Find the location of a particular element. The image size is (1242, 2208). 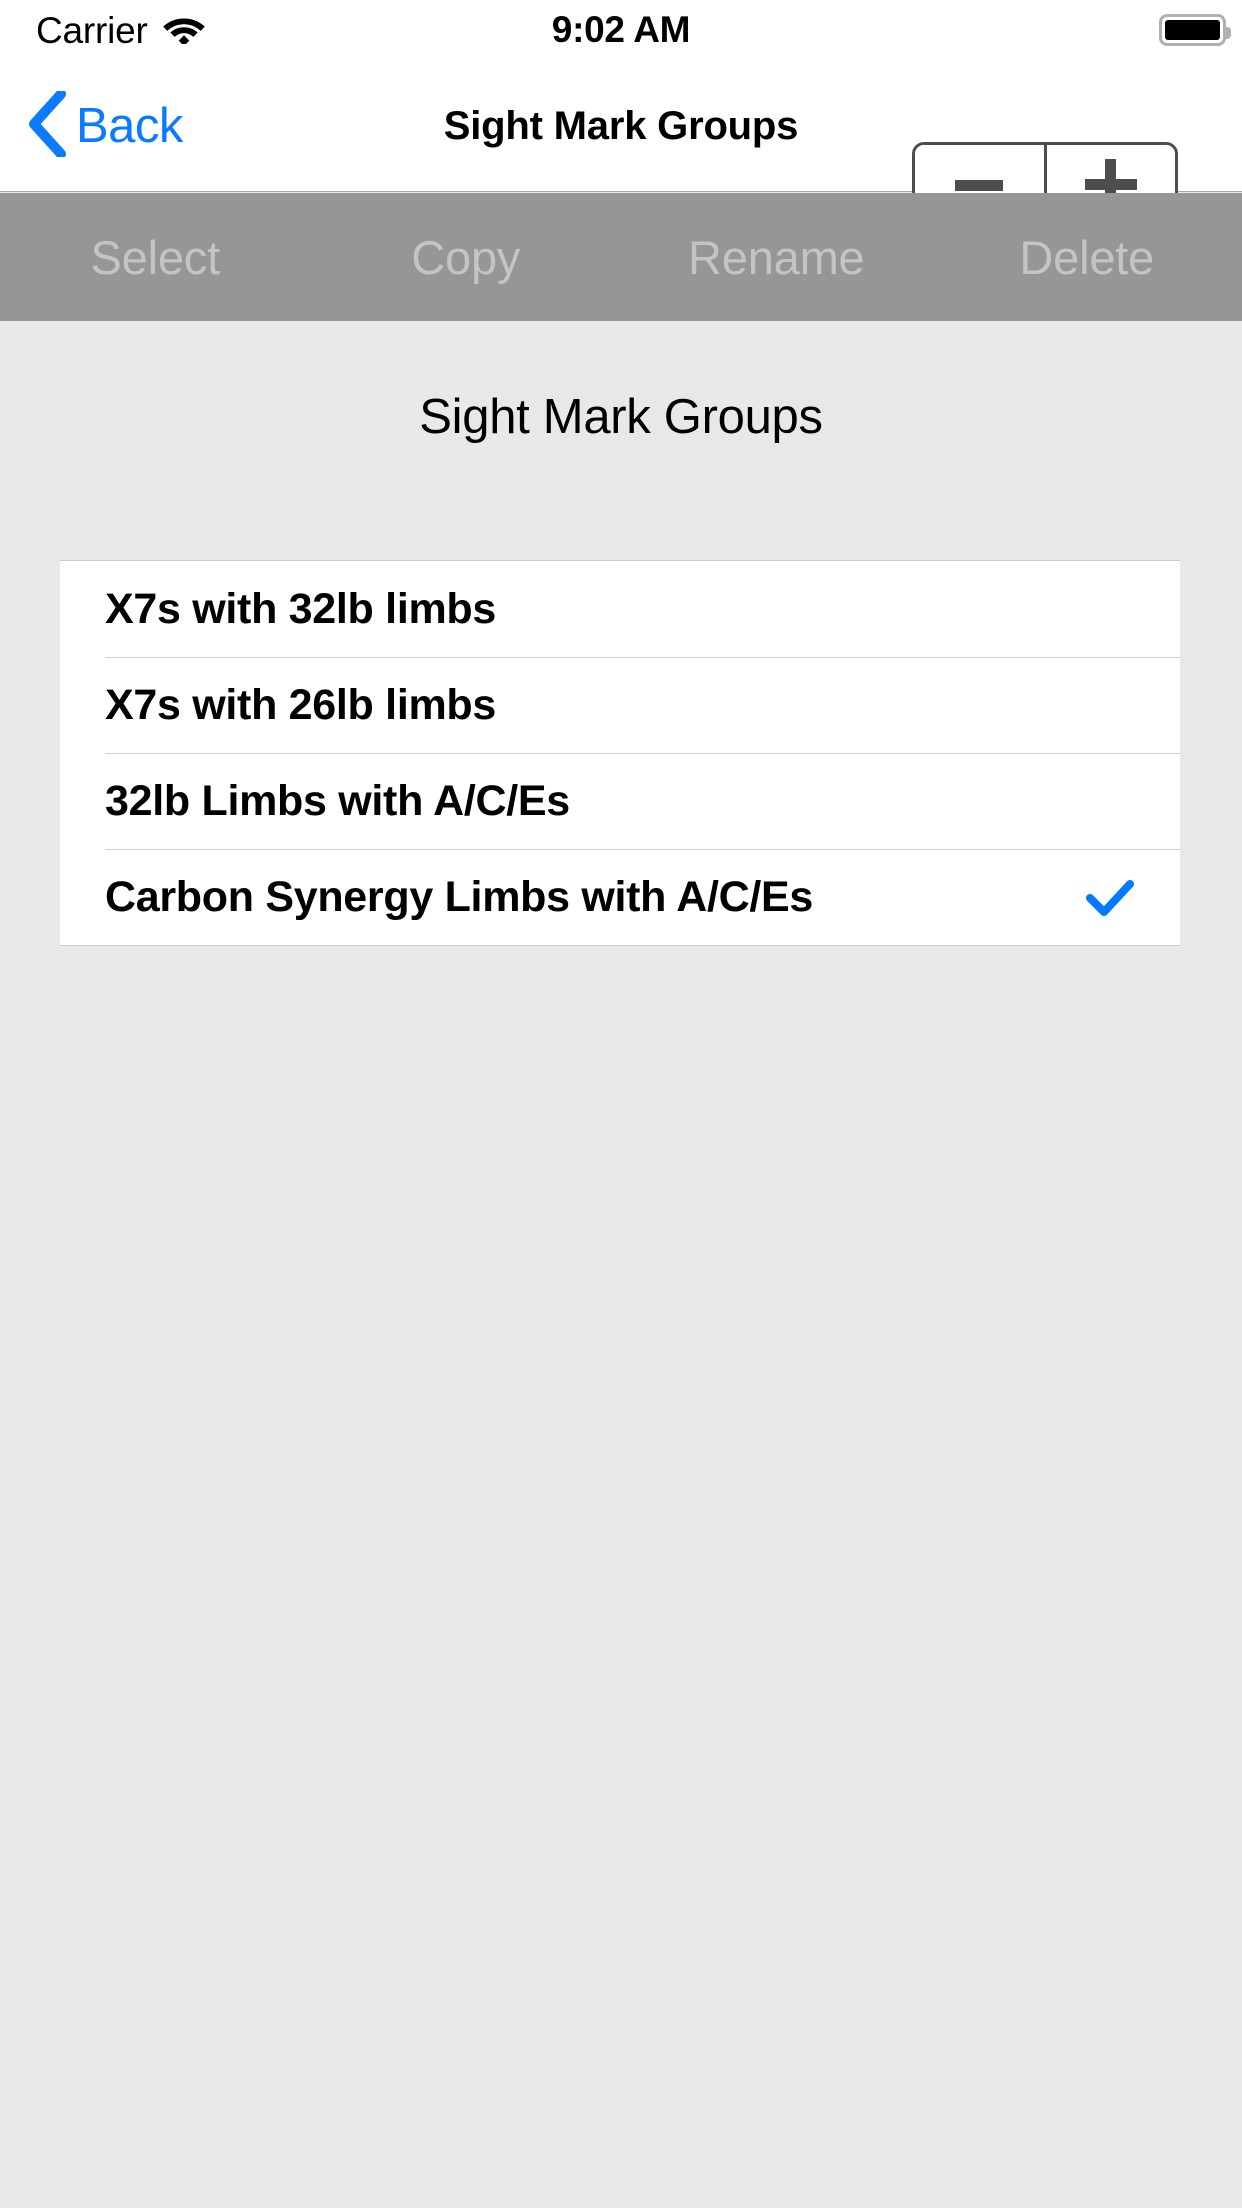

status-bar-right is located at coordinates (1195, 30).